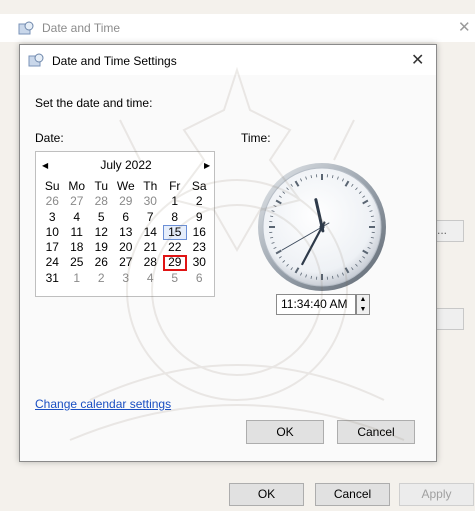 This screenshot has width=475, height=511. Describe the element at coordinates (77, 232) in the screenshot. I see `calendar-day: 11` at that location.